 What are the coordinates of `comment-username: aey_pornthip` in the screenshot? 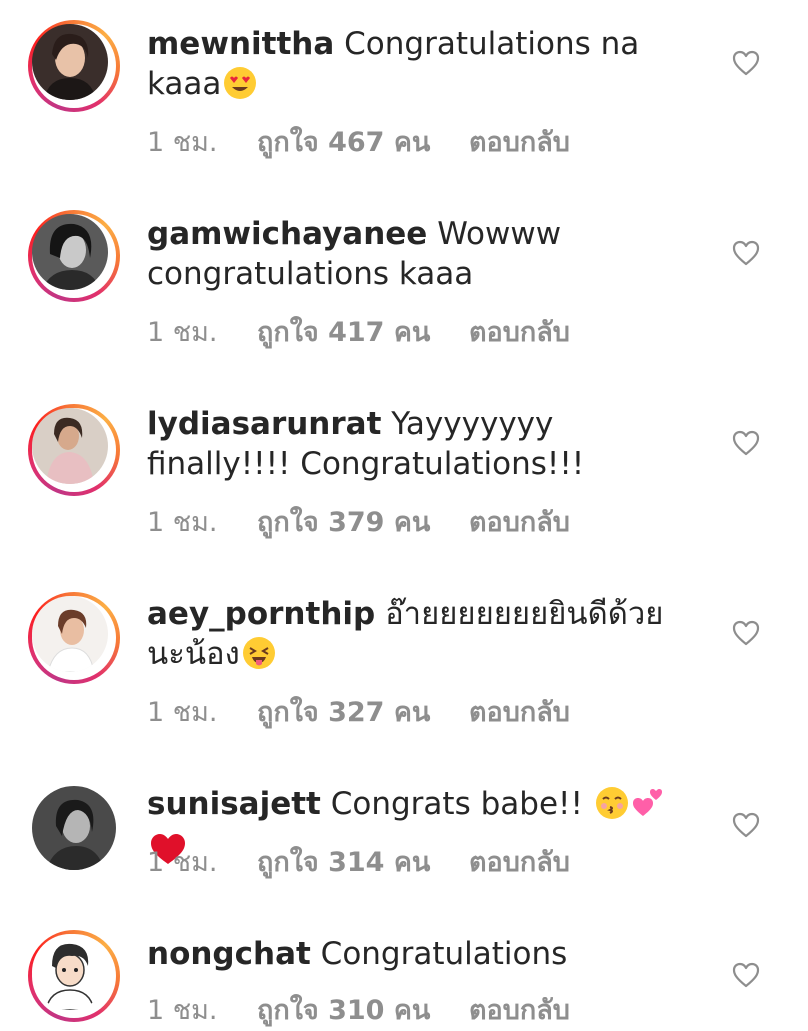 It's located at (261, 614).